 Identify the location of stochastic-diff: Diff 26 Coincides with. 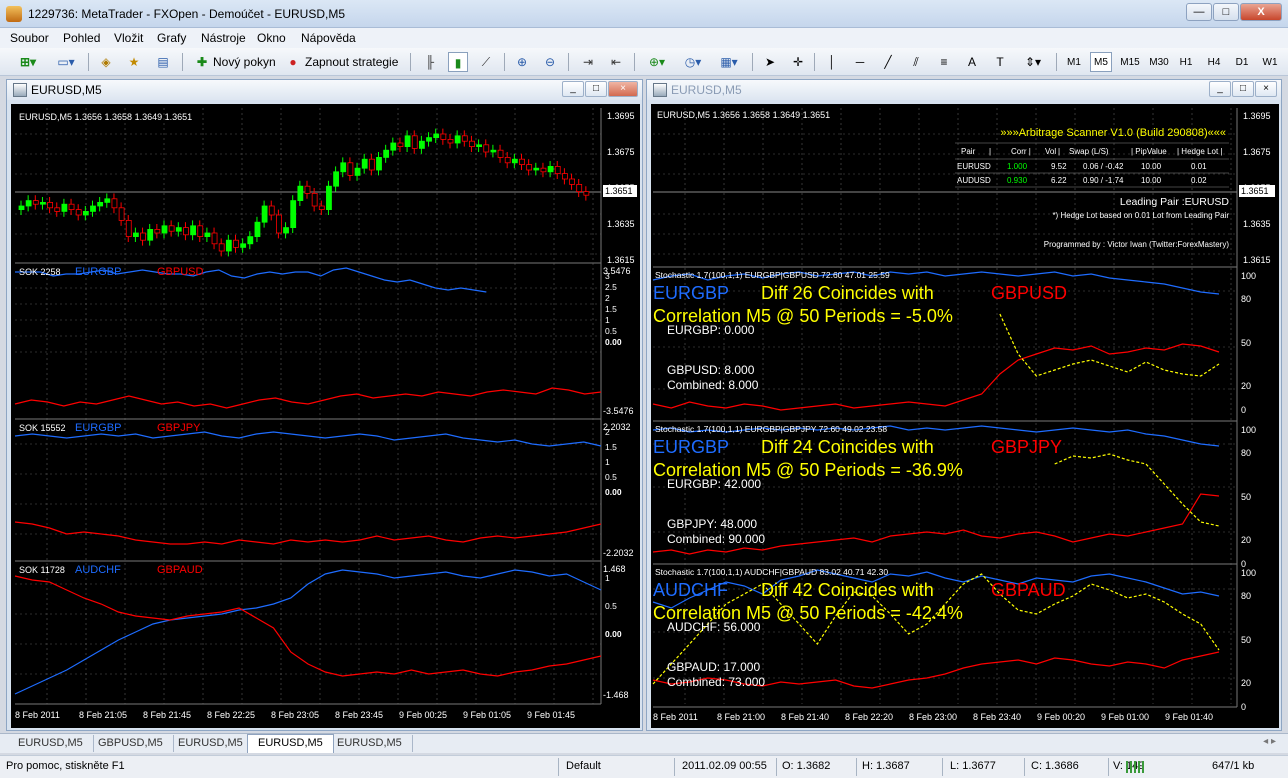
(847, 293).